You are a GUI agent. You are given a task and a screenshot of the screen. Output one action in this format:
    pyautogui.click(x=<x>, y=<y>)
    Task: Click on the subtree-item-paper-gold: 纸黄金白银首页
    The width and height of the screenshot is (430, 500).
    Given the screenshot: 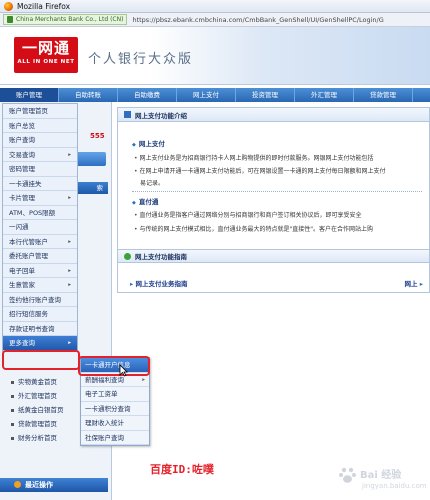 What is the action you would take?
    pyautogui.click(x=46, y=410)
    